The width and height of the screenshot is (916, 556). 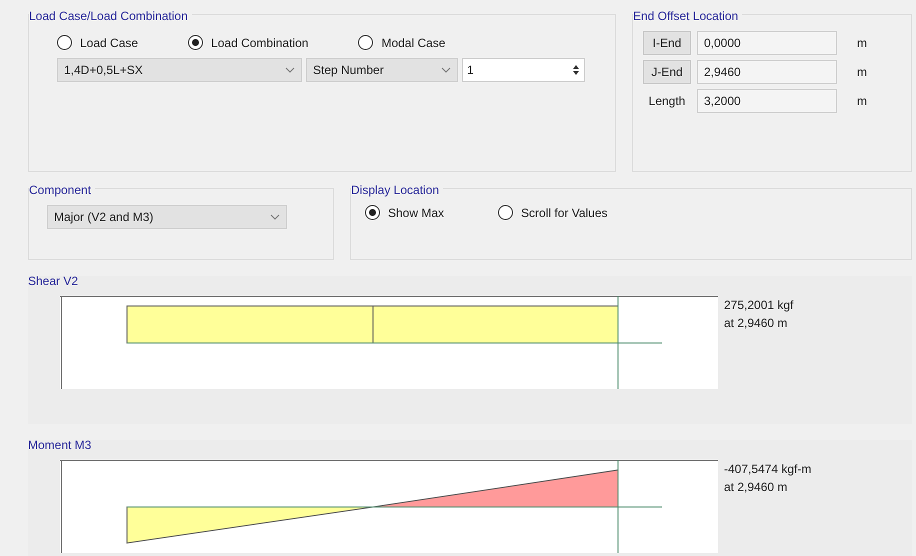 What do you see at coordinates (97, 42) in the screenshot?
I see `radio-button: Load Case` at bounding box center [97, 42].